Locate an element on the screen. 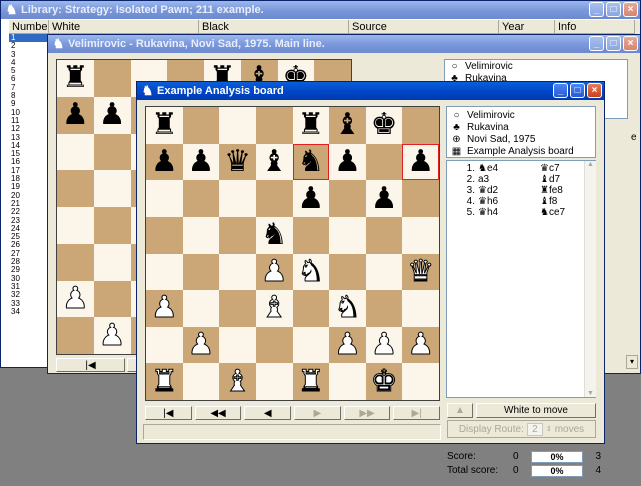 The width and height of the screenshot is (641, 486). move-white: ♛d2 is located at coordinates (509, 190).